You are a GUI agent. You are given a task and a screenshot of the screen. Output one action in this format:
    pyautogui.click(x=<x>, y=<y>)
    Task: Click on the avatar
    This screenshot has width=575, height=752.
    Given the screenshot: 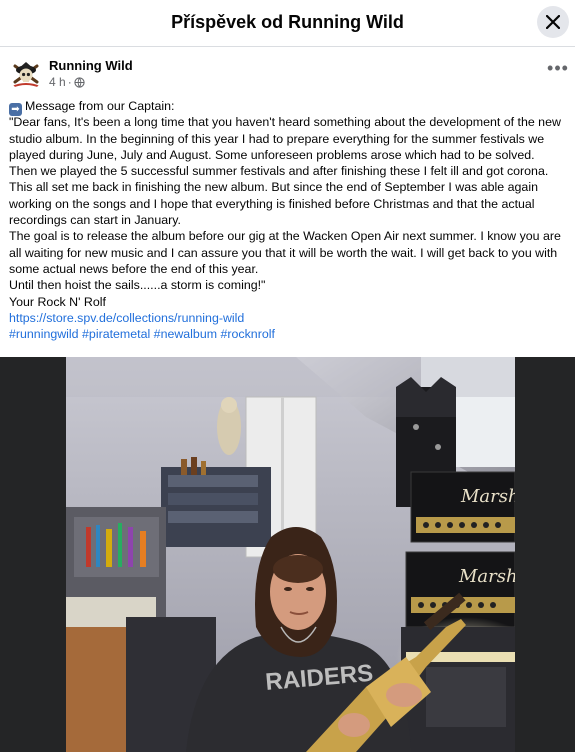 What is the action you would take?
    pyautogui.click(x=26, y=74)
    